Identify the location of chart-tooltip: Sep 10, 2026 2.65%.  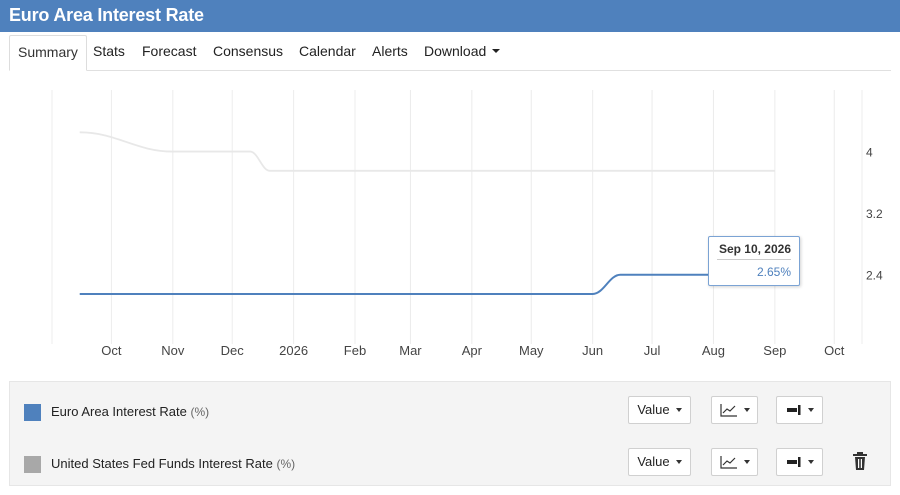
(754, 261).